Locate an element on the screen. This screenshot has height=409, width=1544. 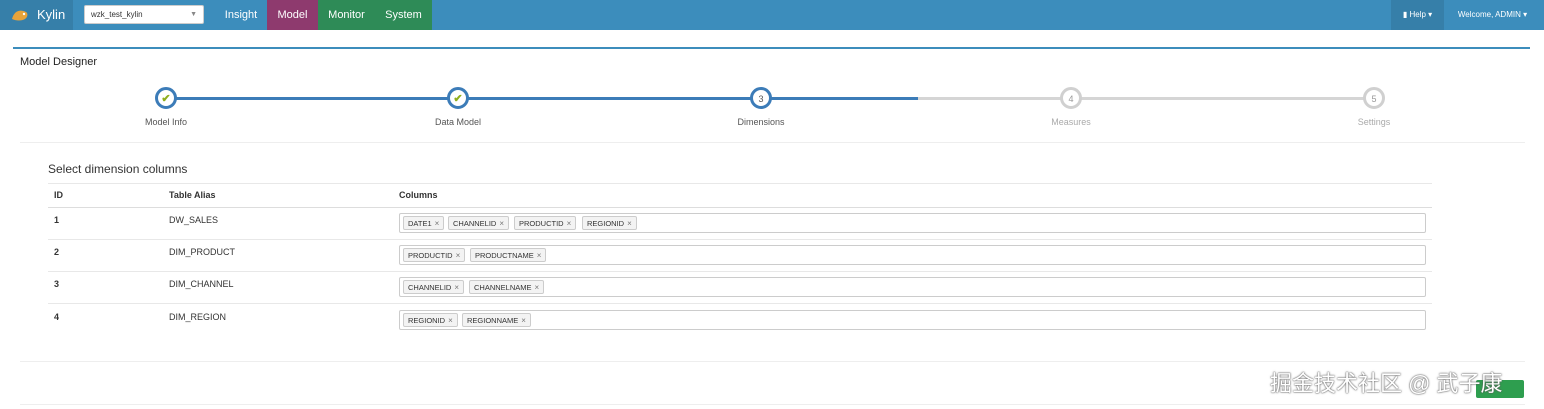
row-1-id: 1 is located at coordinates (57, 220).